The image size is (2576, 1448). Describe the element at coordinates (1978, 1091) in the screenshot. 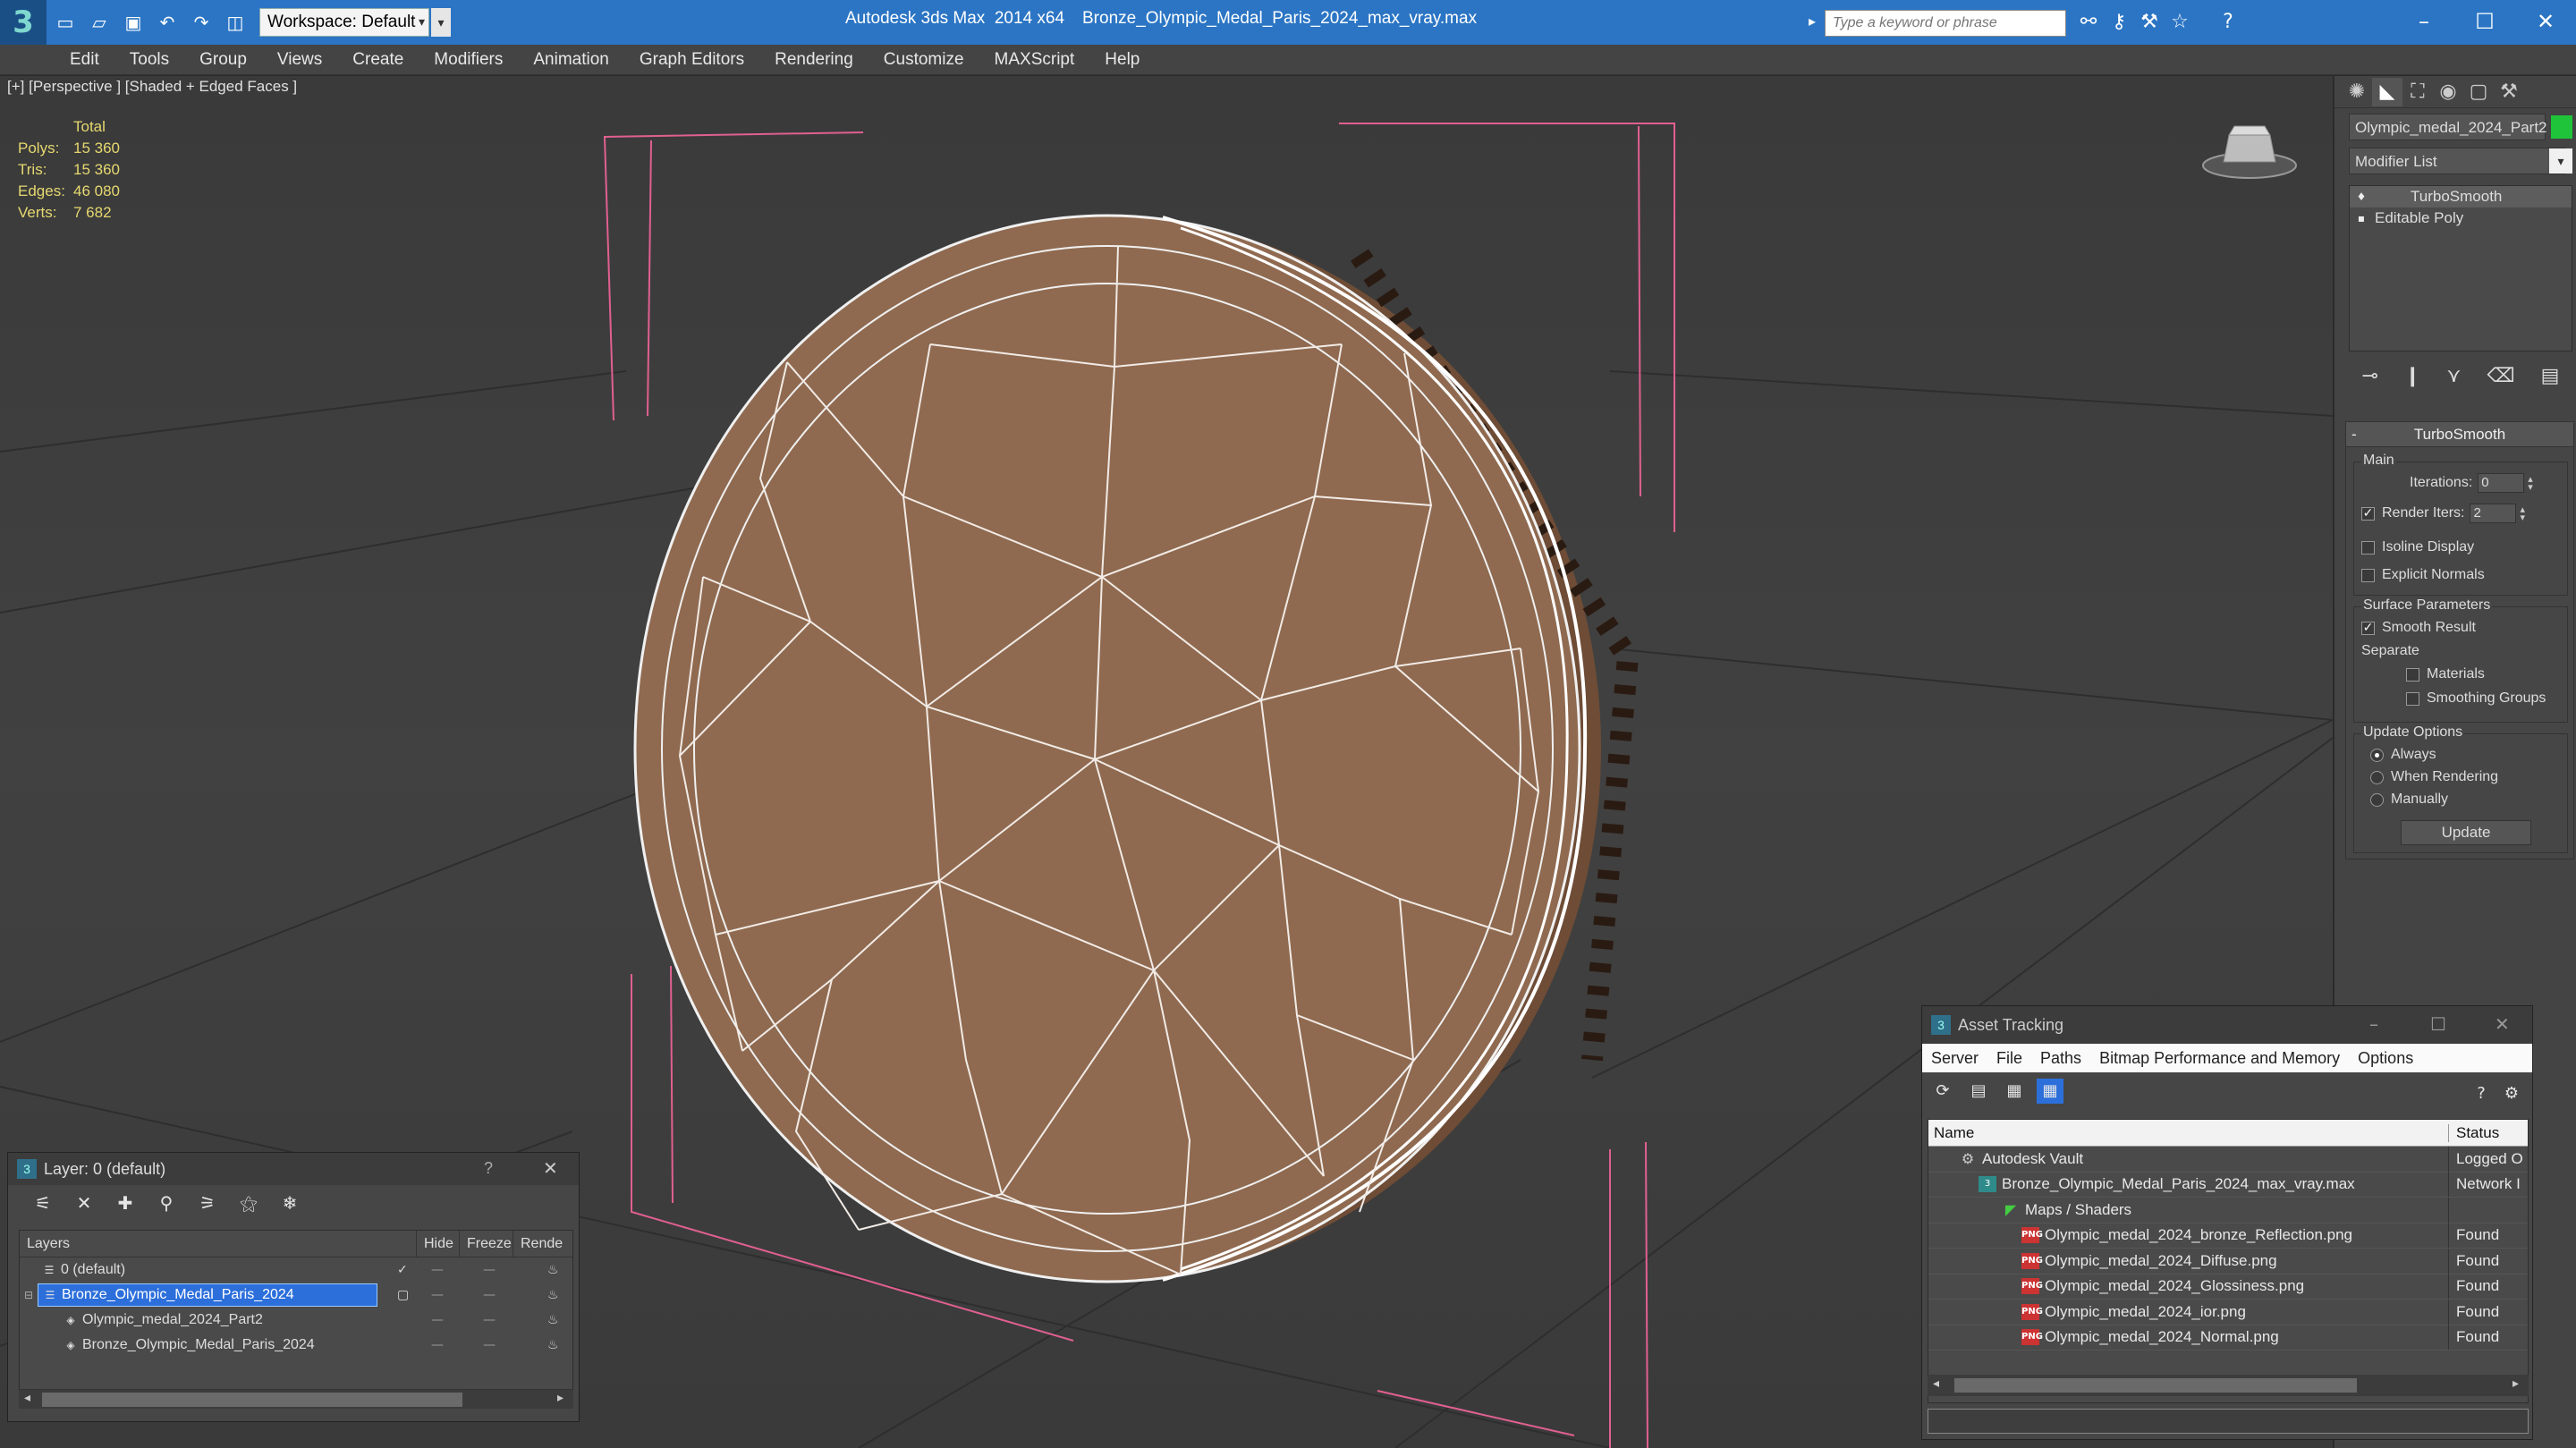

I see `list-view-icon: ▤` at that location.